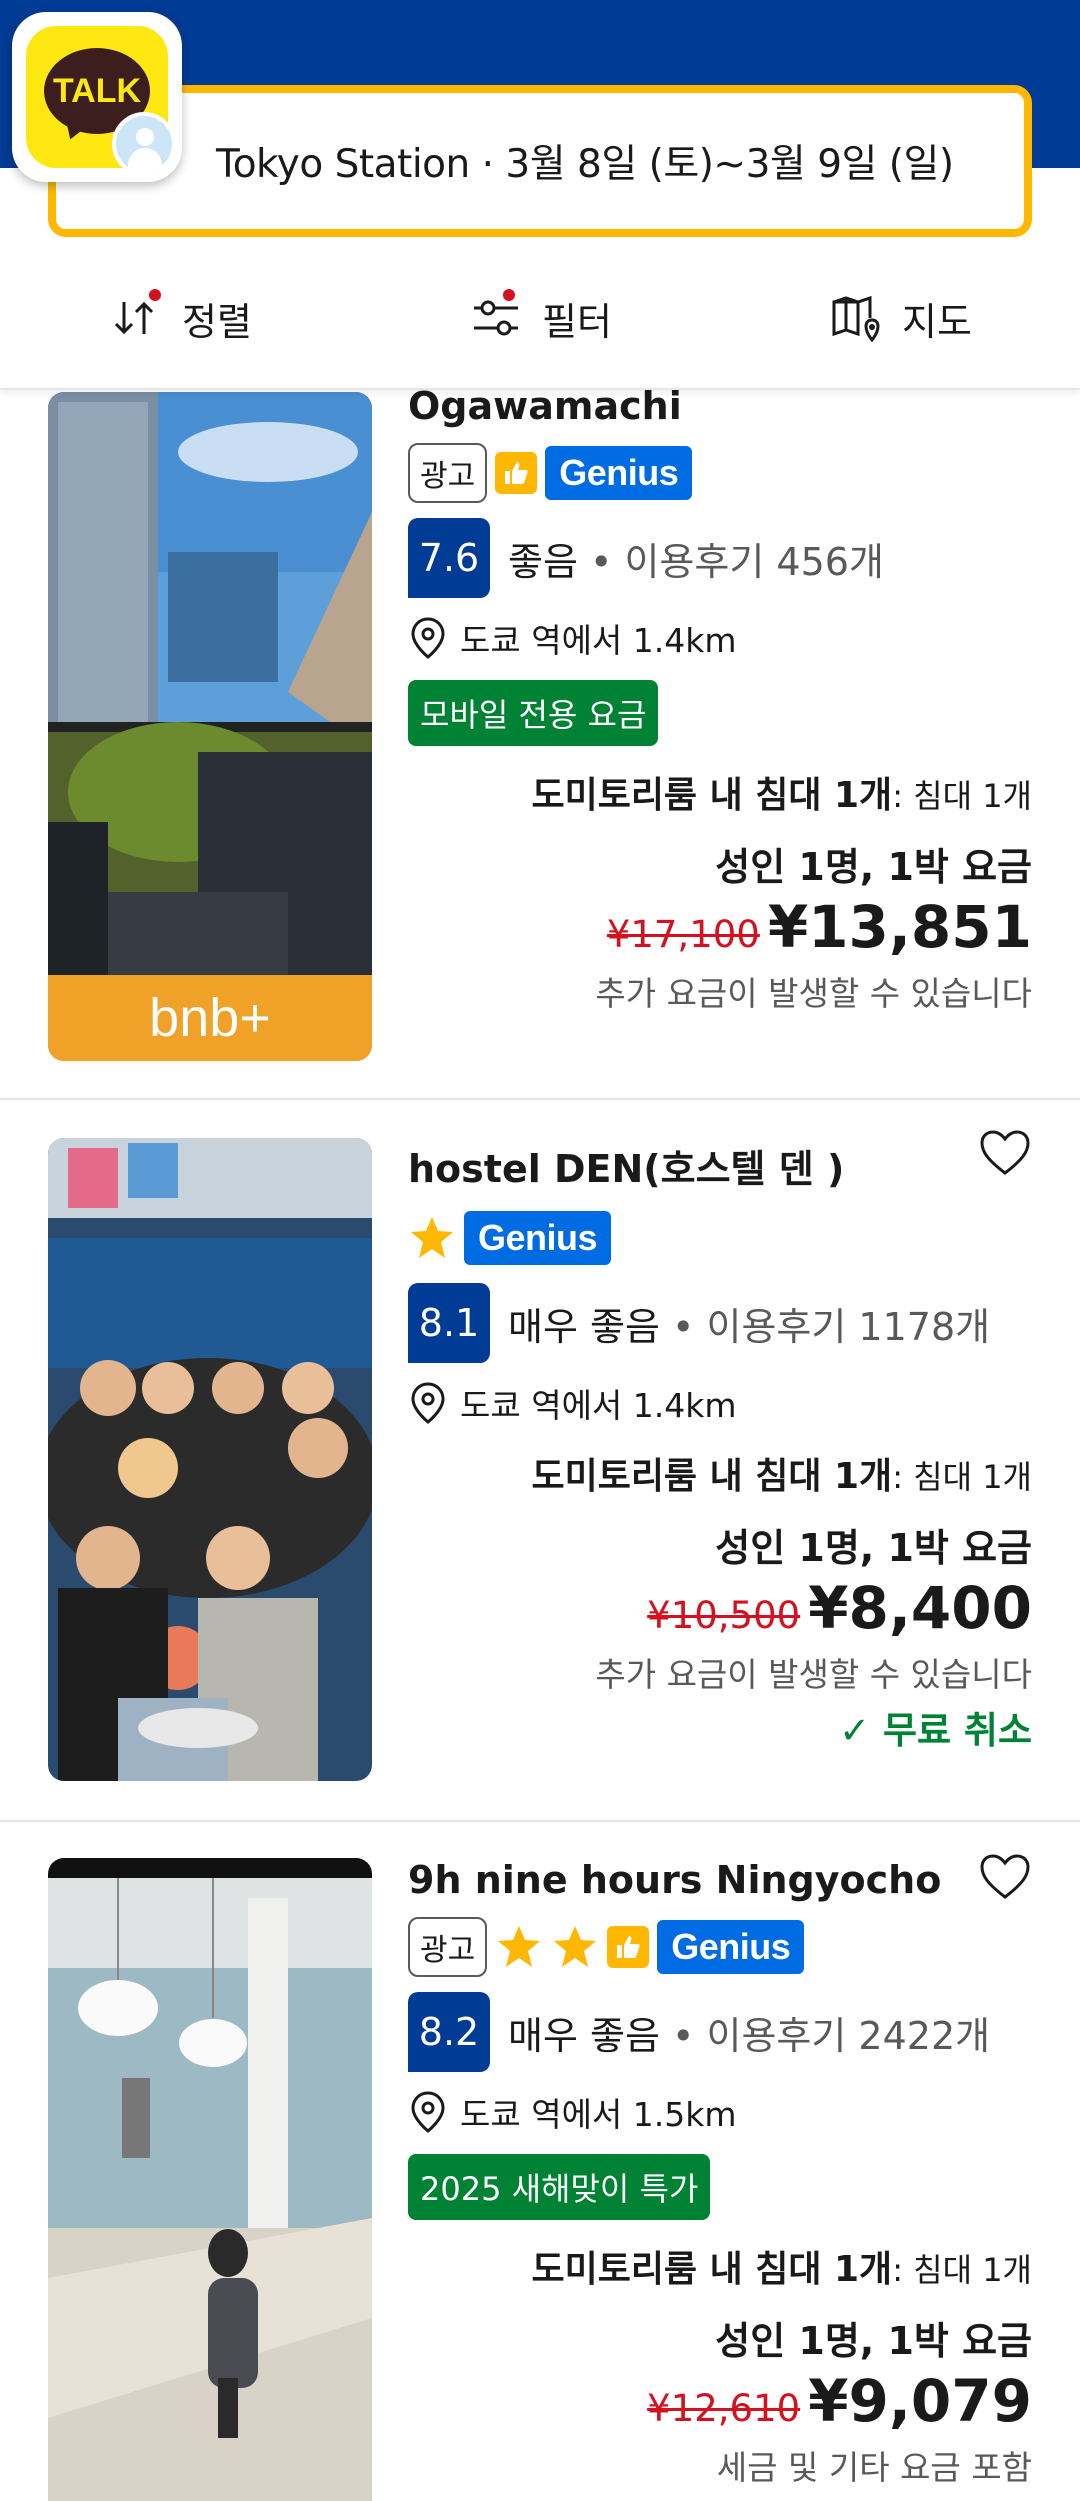  What do you see at coordinates (848, 1326) in the screenshot?
I see `review-count: 이용후기 1178개` at bounding box center [848, 1326].